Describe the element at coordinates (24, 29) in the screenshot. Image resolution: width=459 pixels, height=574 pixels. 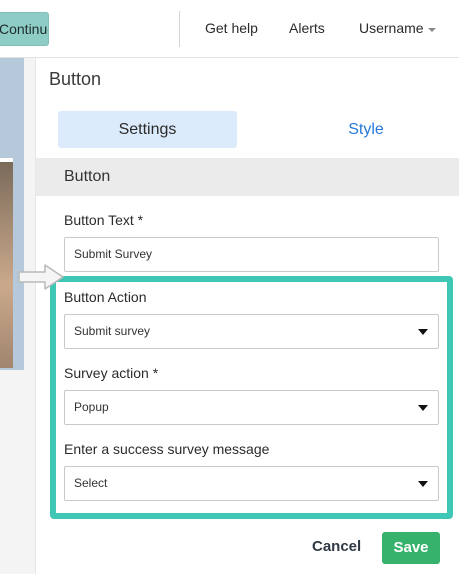
I see `continue-button: Continue` at that location.